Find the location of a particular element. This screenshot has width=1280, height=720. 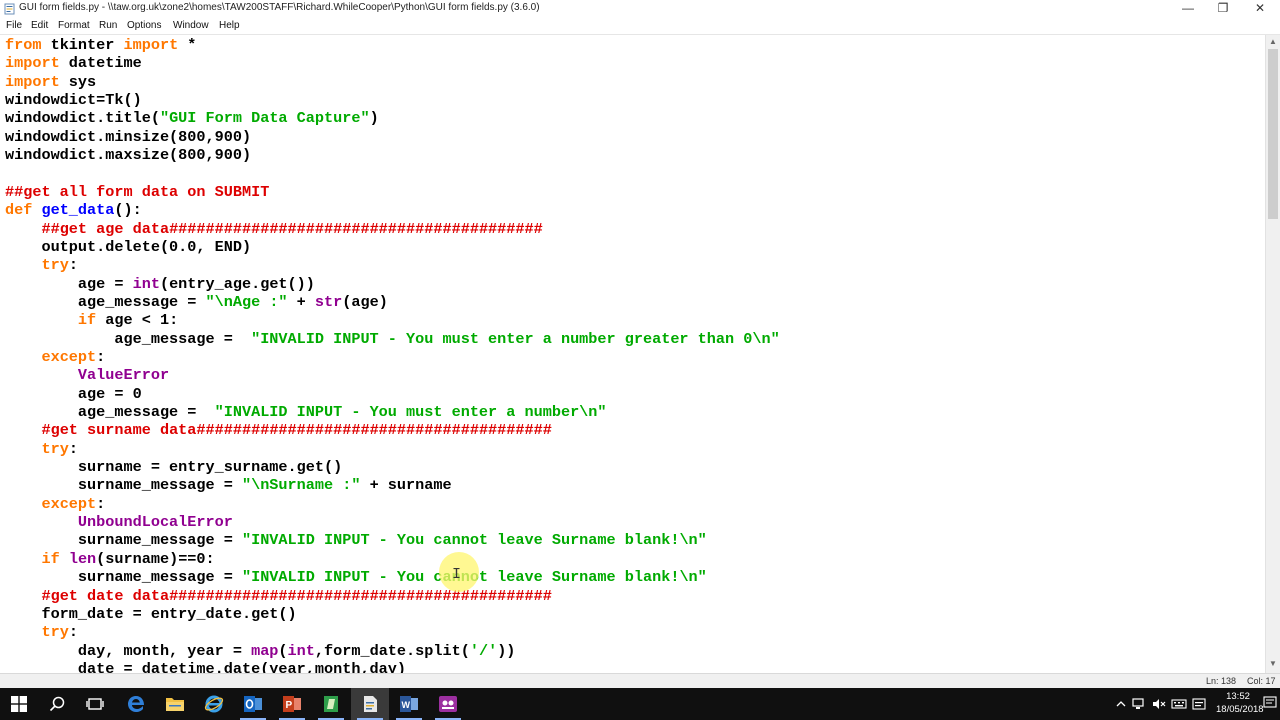

taskbar-file-explorer is located at coordinates (175, 704).